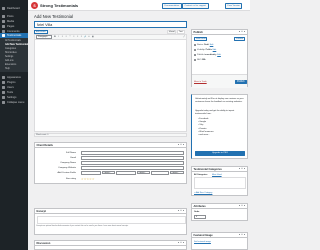  Describe the element at coordinates (110, 37) in the screenshot. I see `editor-toolbar: Paragraph B I ≡ ≡ ❝ ≡ ≡ ≡ 🔗 ✕ ▦ ⤢` at that location.